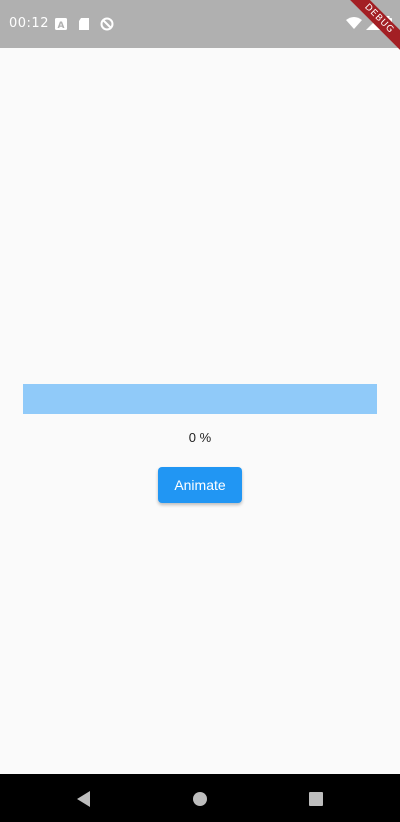 This screenshot has height=822, width=400. What do you see at coordinates (316, 799) in the screenshot?
I see `recents-icon` at bounding box center [316, 799].